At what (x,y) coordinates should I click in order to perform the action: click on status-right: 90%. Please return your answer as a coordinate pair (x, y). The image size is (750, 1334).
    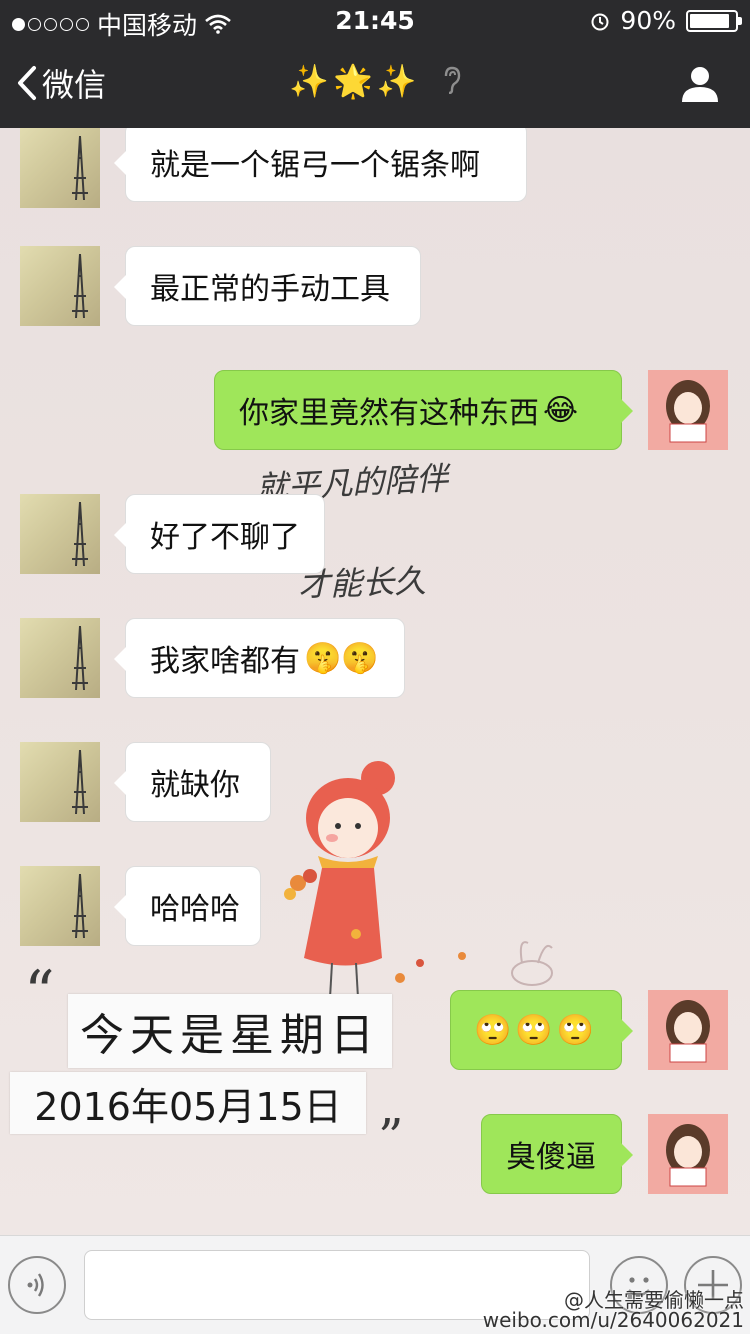
    Looking at the image, I should click on (666, 20).